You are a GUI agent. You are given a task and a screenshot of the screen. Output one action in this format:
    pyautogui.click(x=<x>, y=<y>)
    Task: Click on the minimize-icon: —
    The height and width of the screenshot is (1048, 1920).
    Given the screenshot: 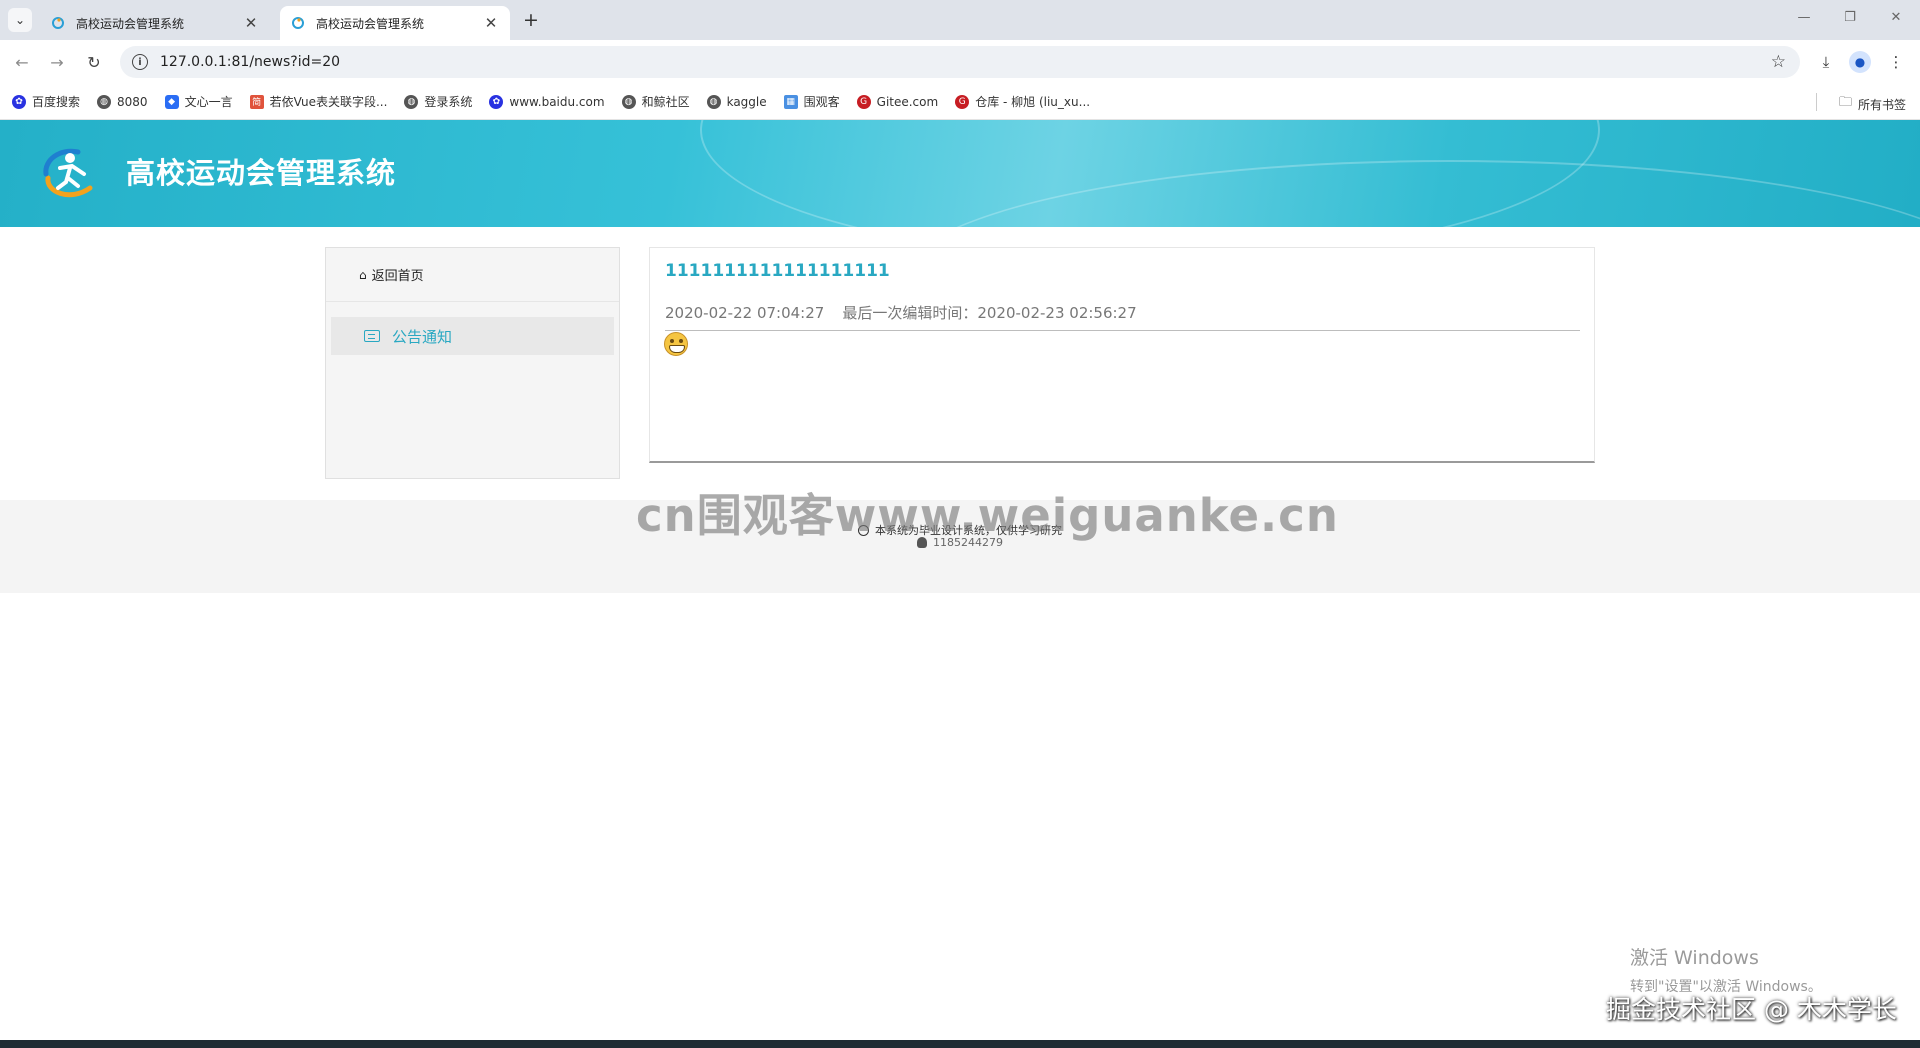 What is the action you would take?
    pyautogui.click(x=1804, y=17)
    